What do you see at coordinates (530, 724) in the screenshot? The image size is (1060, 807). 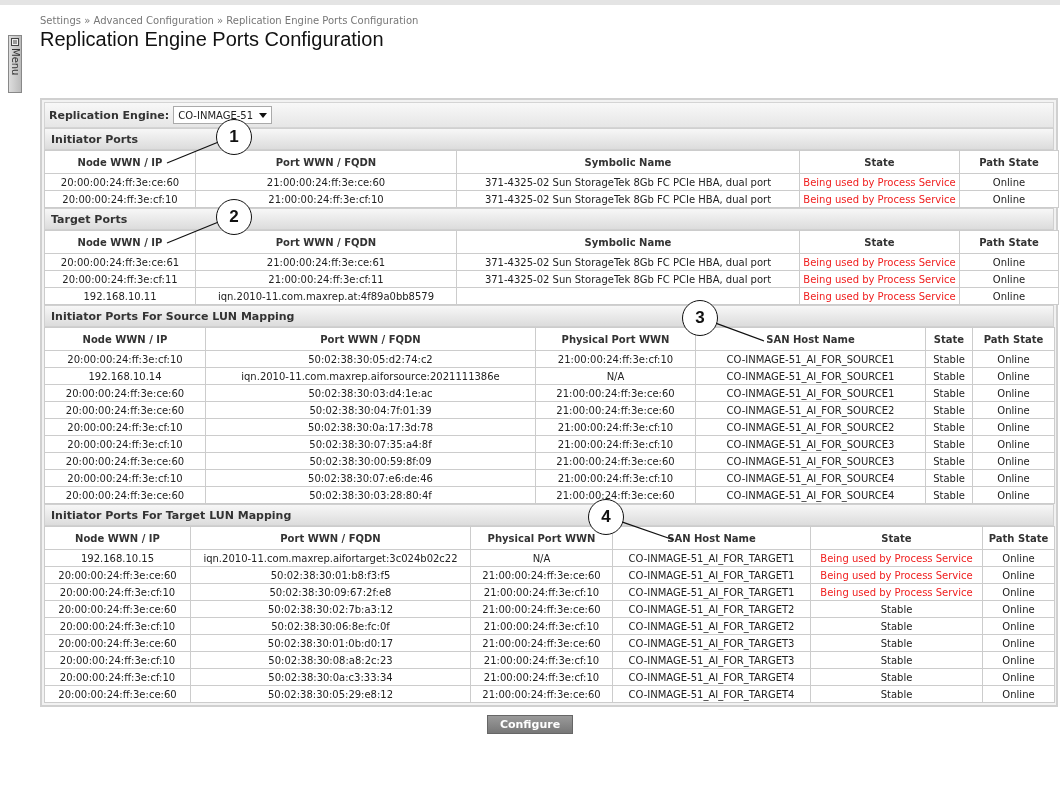 I see `configure-button: Configure` at bounding box center [530, 724].